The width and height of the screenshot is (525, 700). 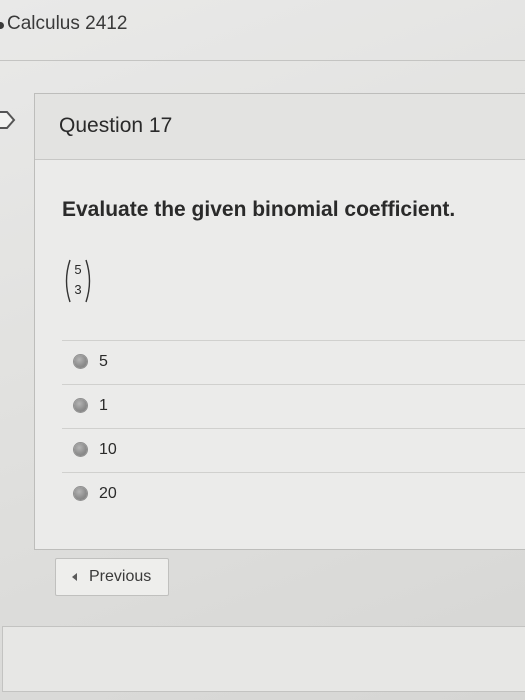 What do you see at coordinates (78, 269) in the screenshot?
I see `binomial-top: 5` at bounding box center [78, 269].